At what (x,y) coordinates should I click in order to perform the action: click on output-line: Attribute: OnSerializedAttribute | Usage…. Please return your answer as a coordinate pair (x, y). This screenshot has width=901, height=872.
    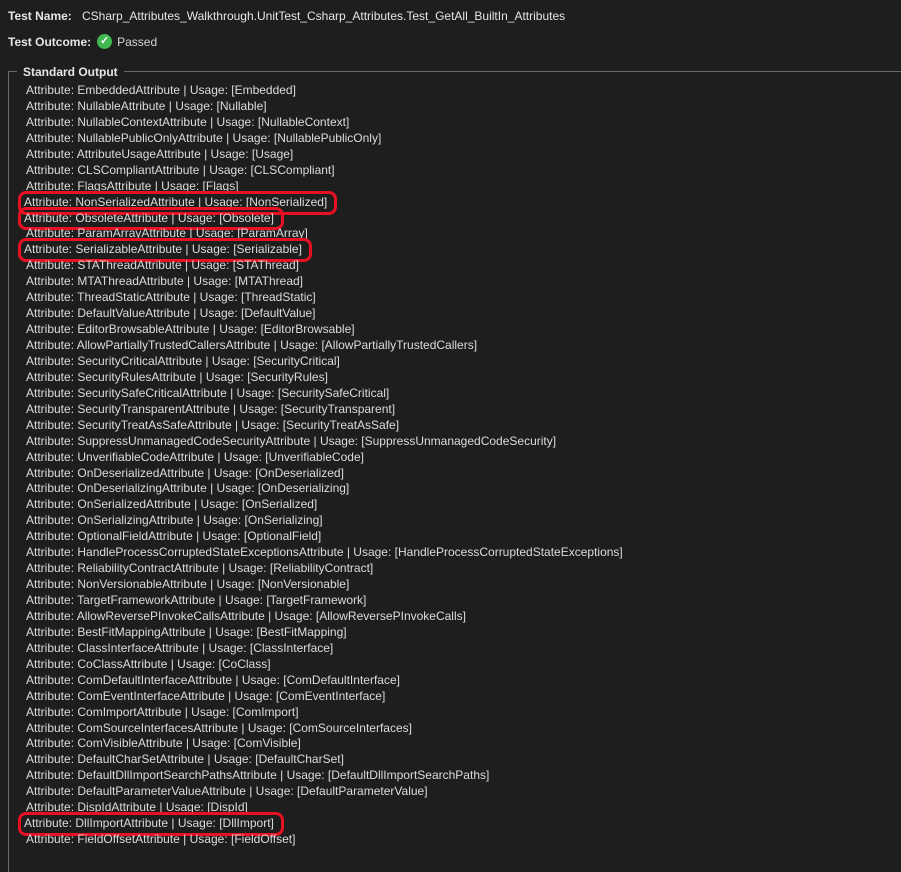
    Looking at the image, I should click on (324, 505).